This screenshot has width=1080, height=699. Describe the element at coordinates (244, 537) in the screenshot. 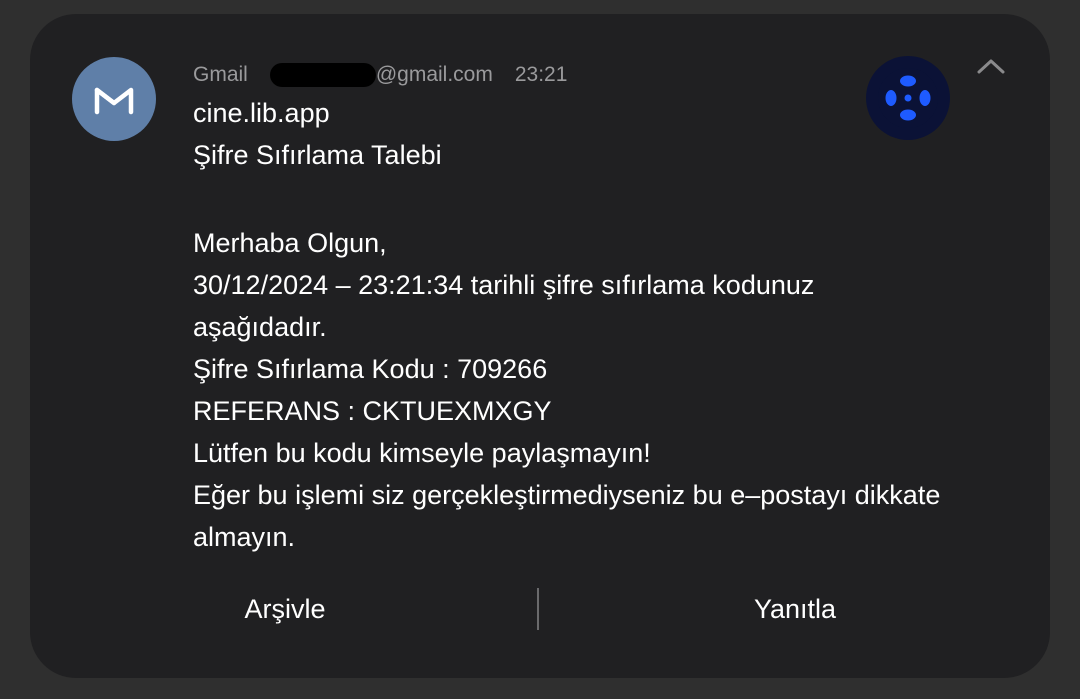

I see `body-line: almayın.` at that location.